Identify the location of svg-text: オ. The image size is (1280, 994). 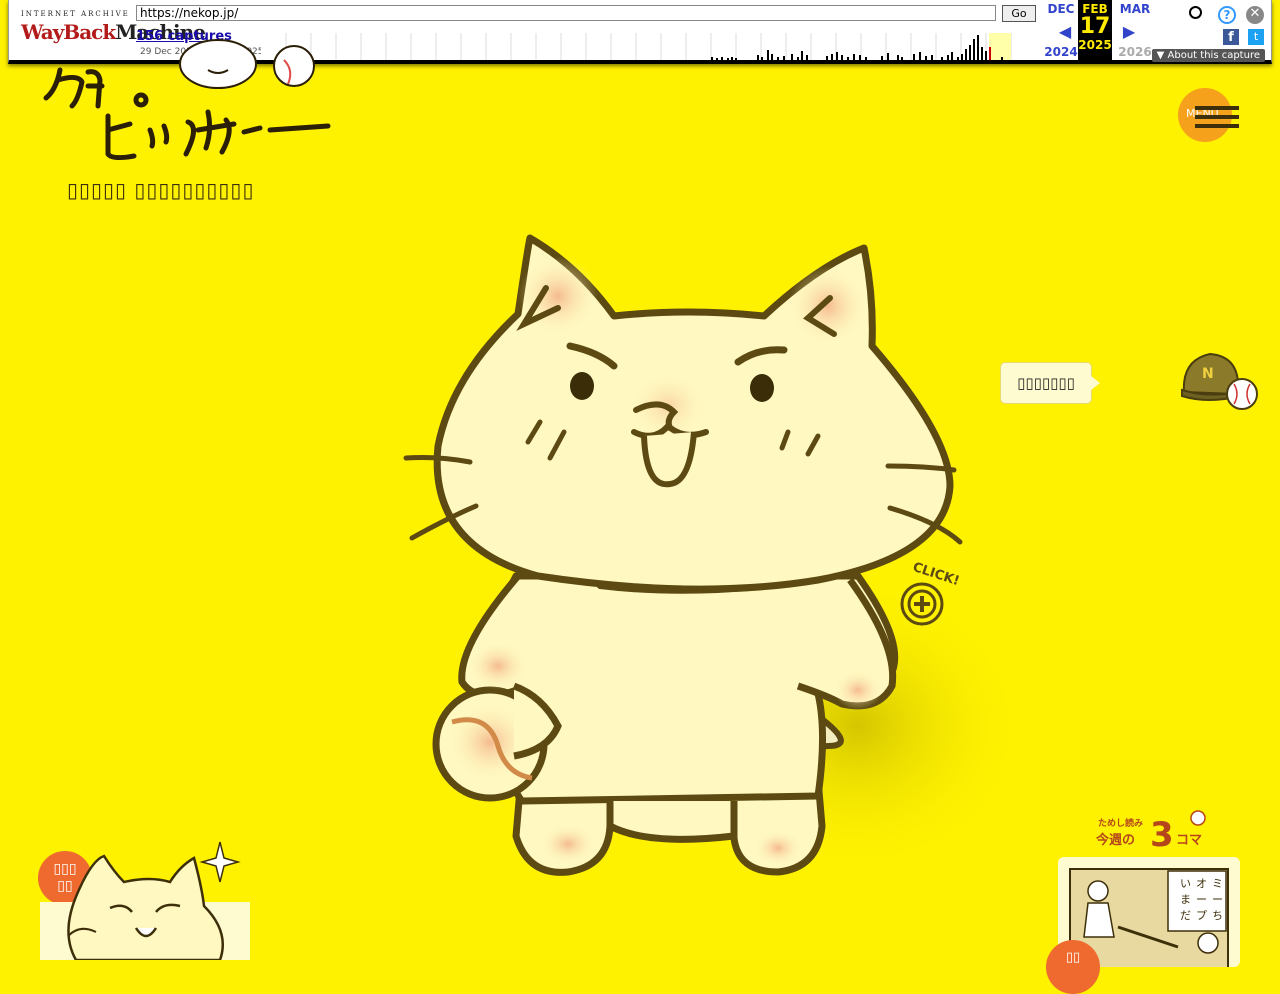
(1201, 883).